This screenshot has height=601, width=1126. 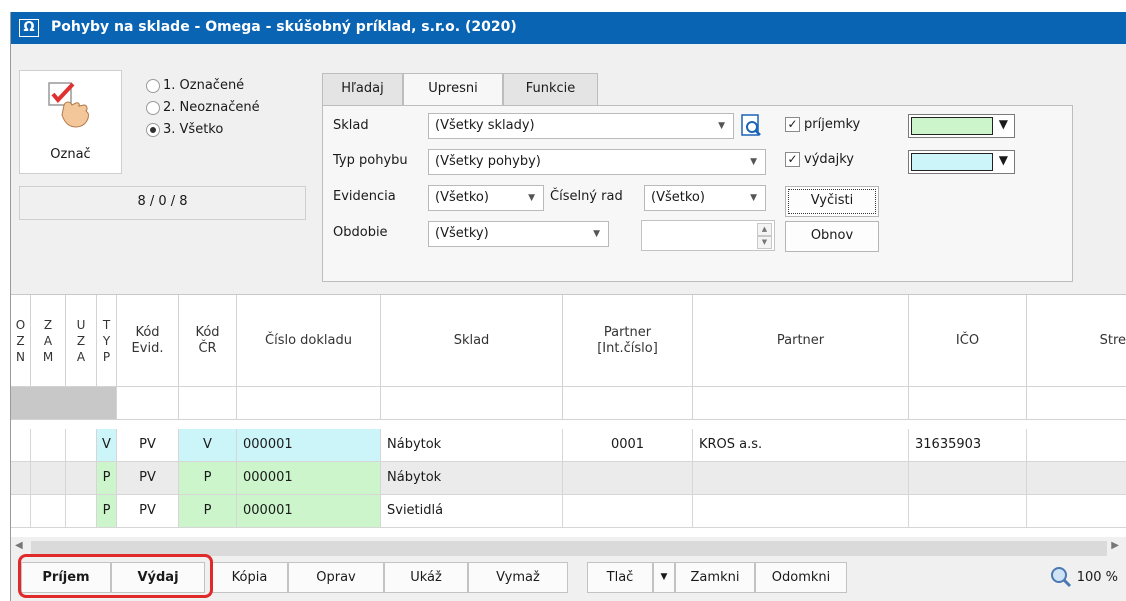 What do you see at coordinates (21, 341) in the screenshot?
I see `column-header: O Z N` at bounding box center [21, 341].